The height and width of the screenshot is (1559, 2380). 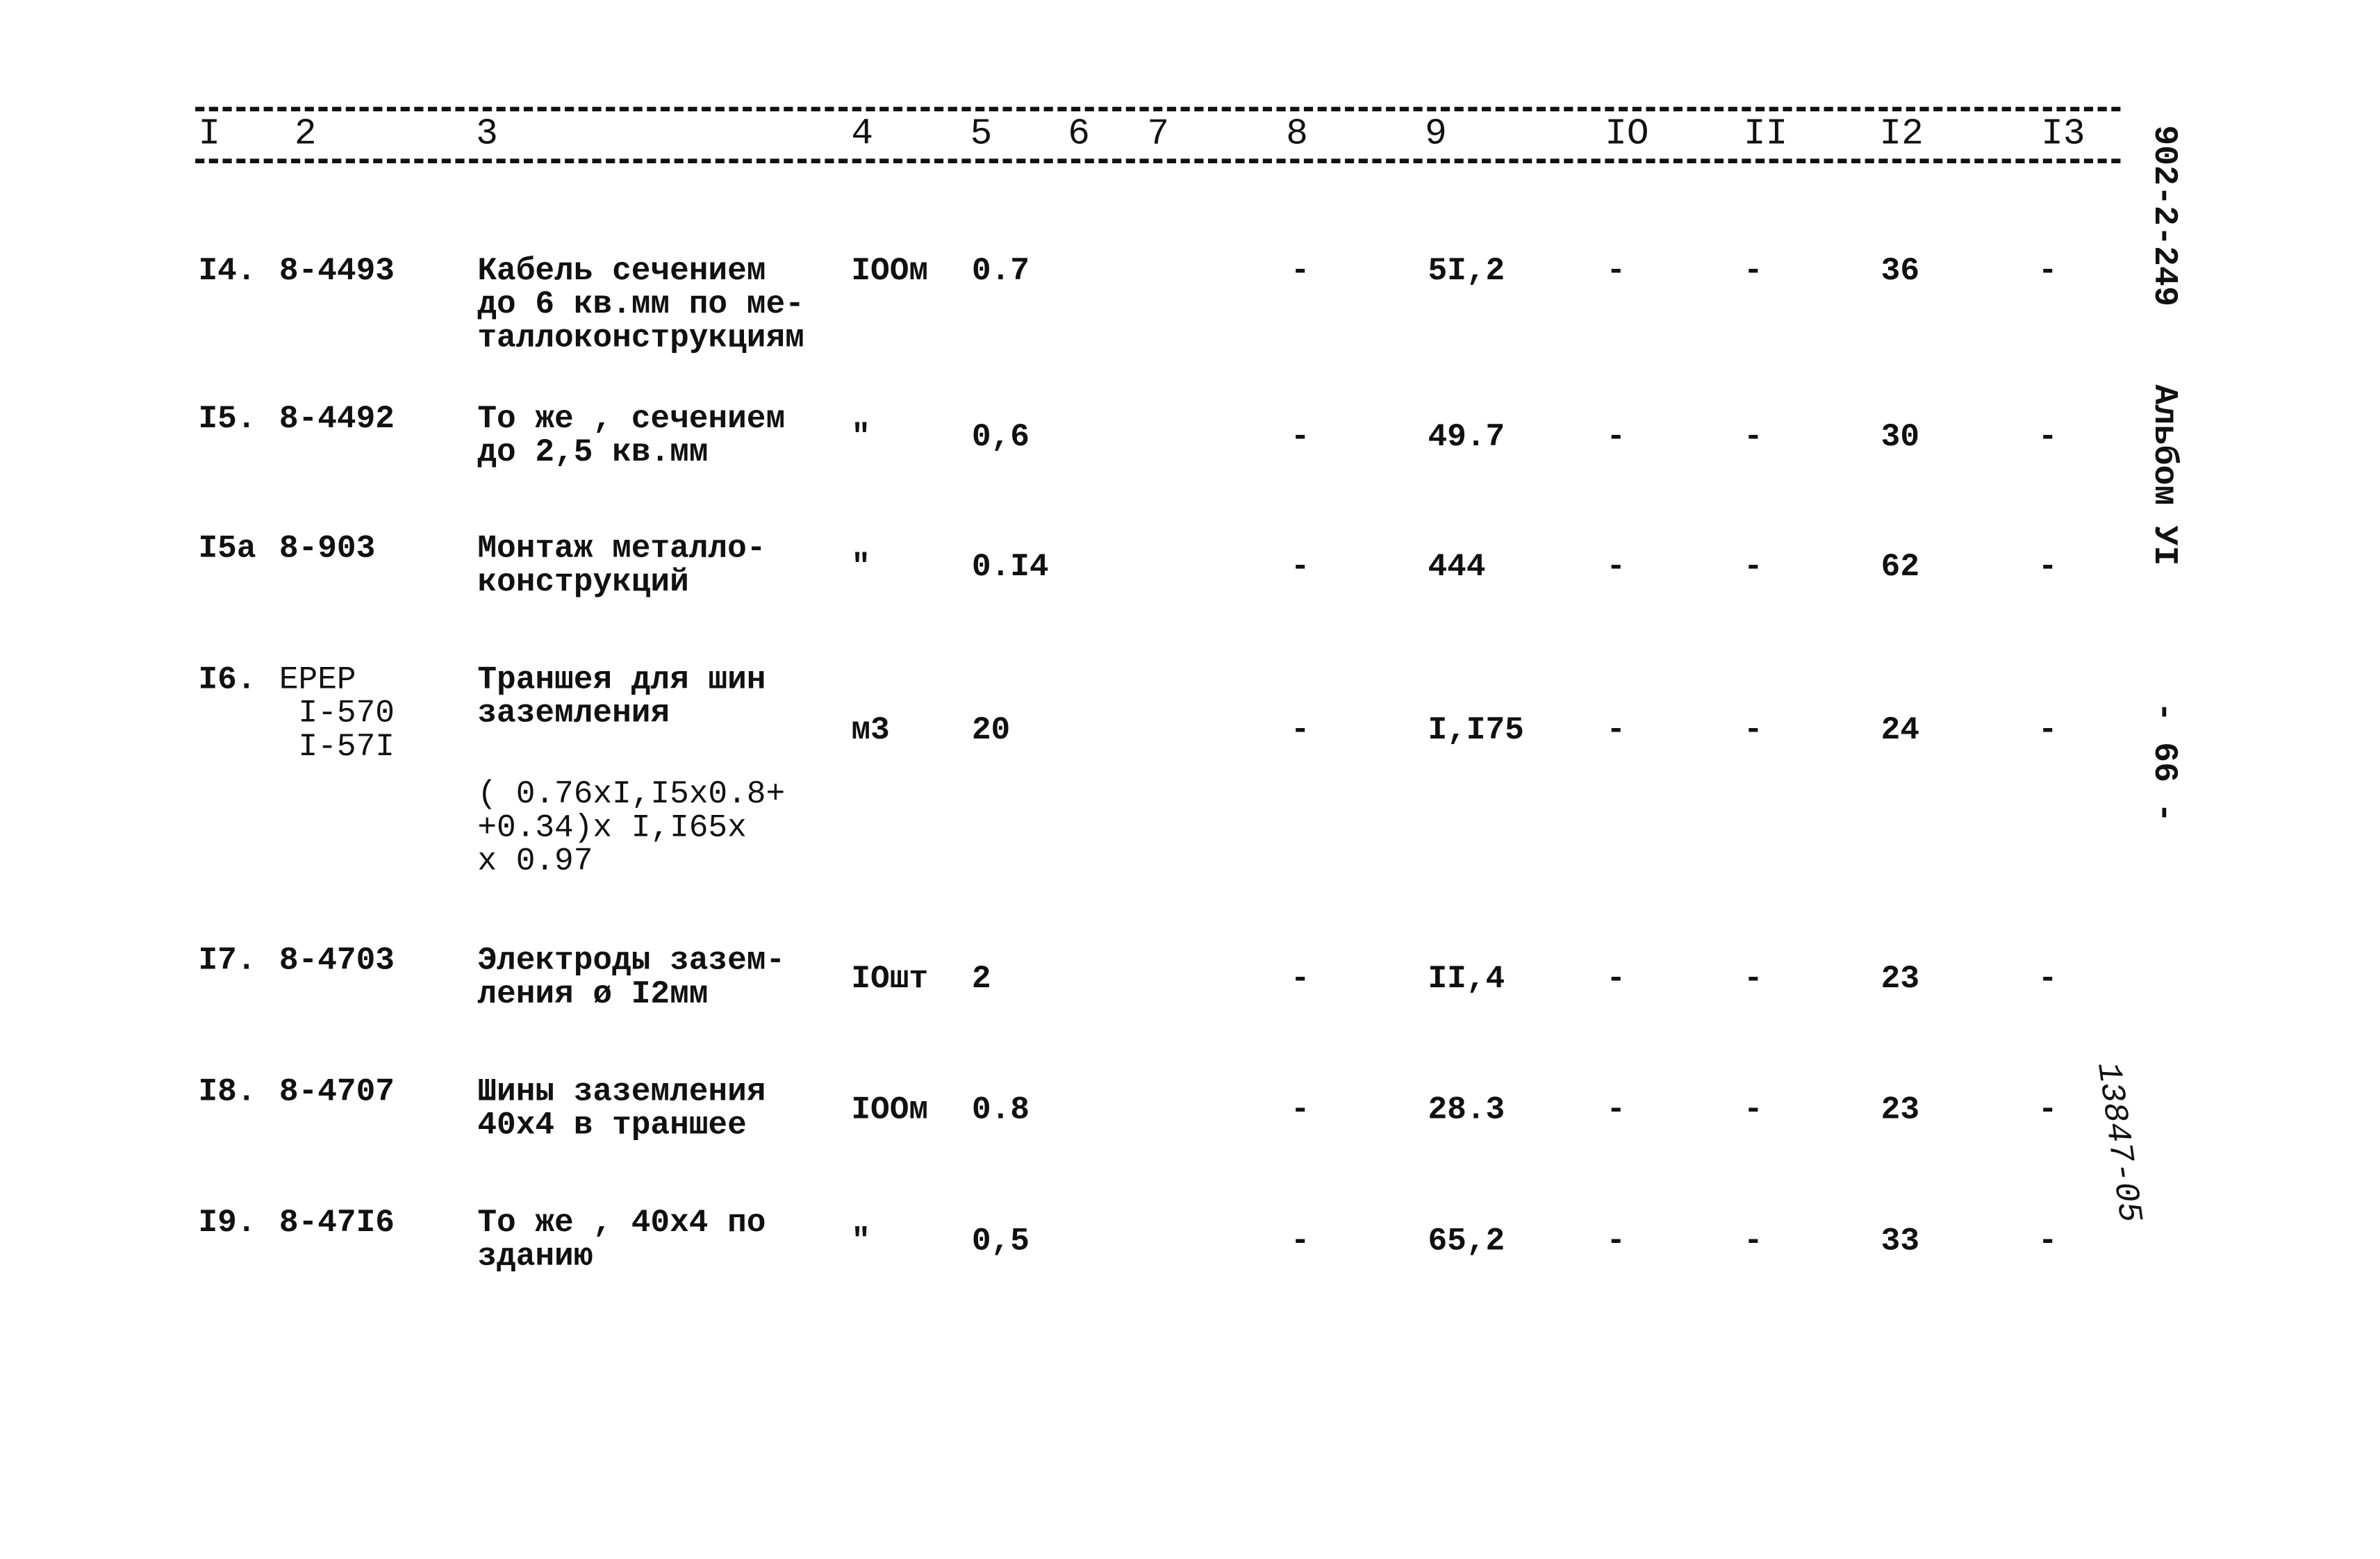 I want to click on cell-c12: 33, so click(x=1900, y=1242).